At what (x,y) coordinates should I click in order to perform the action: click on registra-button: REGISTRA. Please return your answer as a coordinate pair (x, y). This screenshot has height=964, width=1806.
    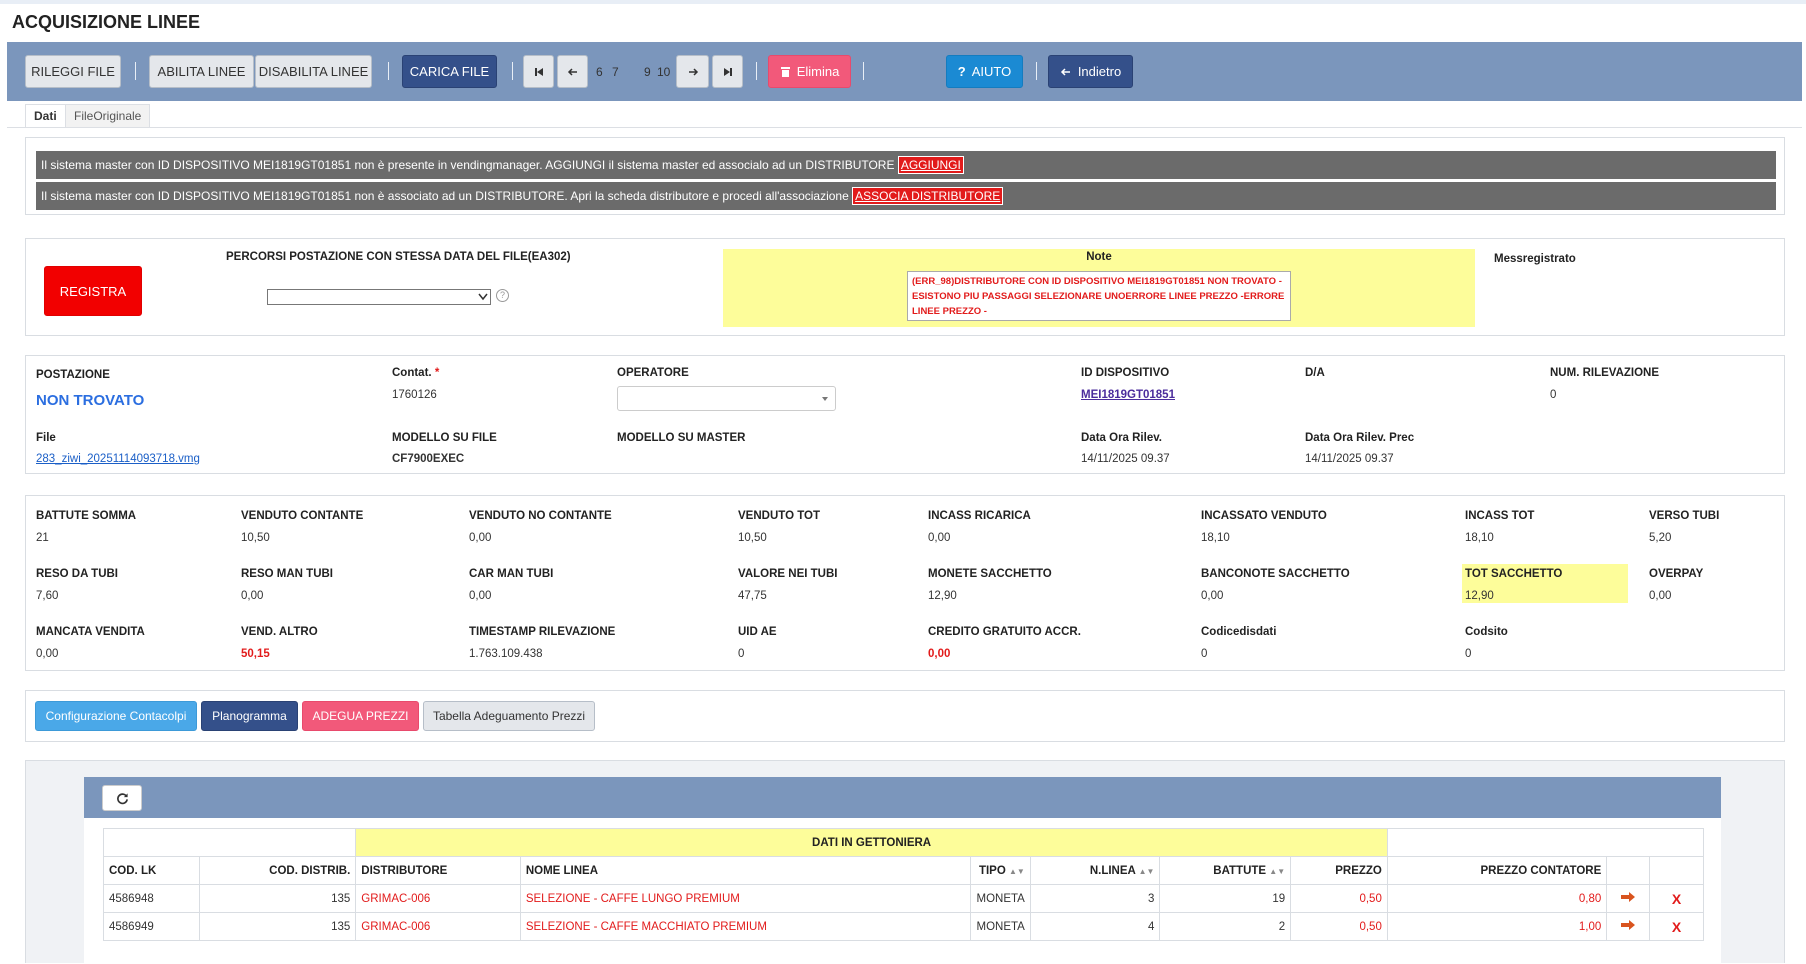
    Looking at the image, I should click on (93, 291).